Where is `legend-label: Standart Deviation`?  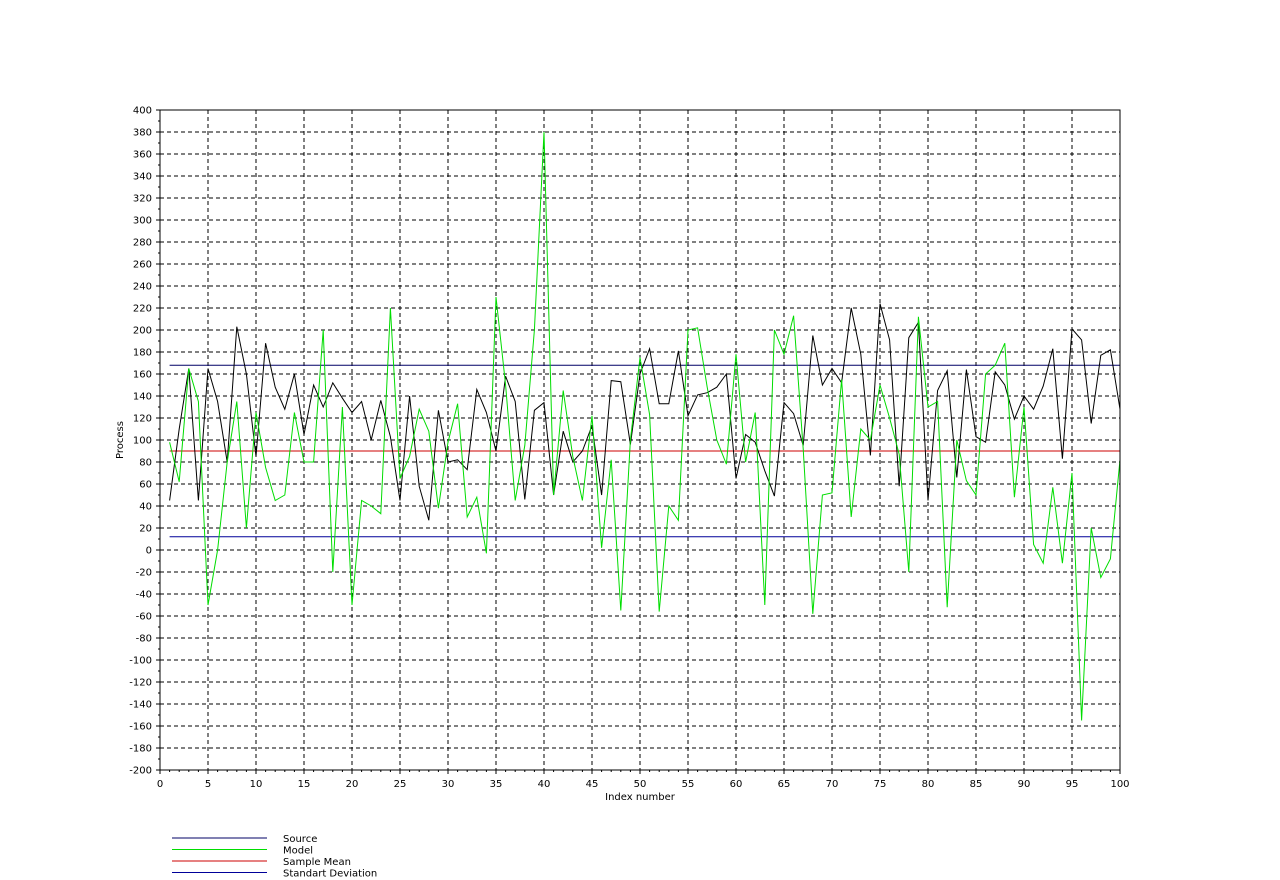
legend-label: Standart Deviation is located at coordinates (330, 874).